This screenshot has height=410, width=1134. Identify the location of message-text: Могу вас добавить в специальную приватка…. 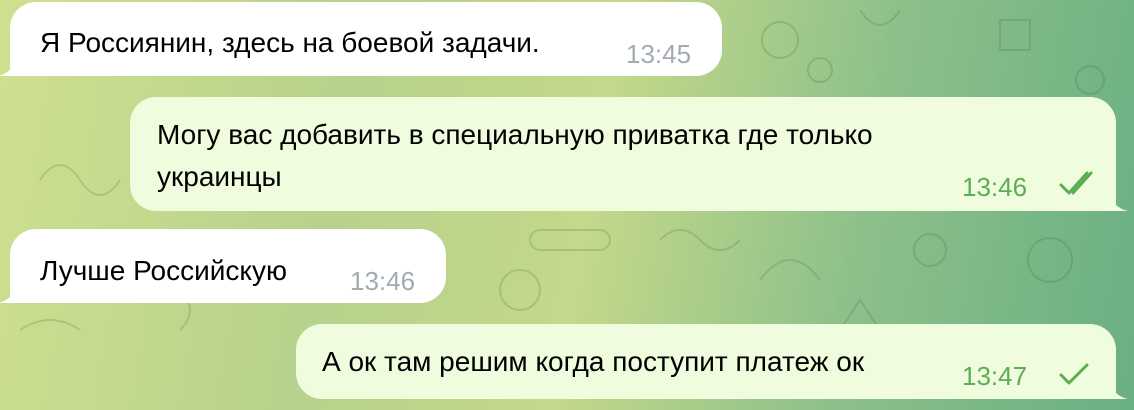
(519, 155).